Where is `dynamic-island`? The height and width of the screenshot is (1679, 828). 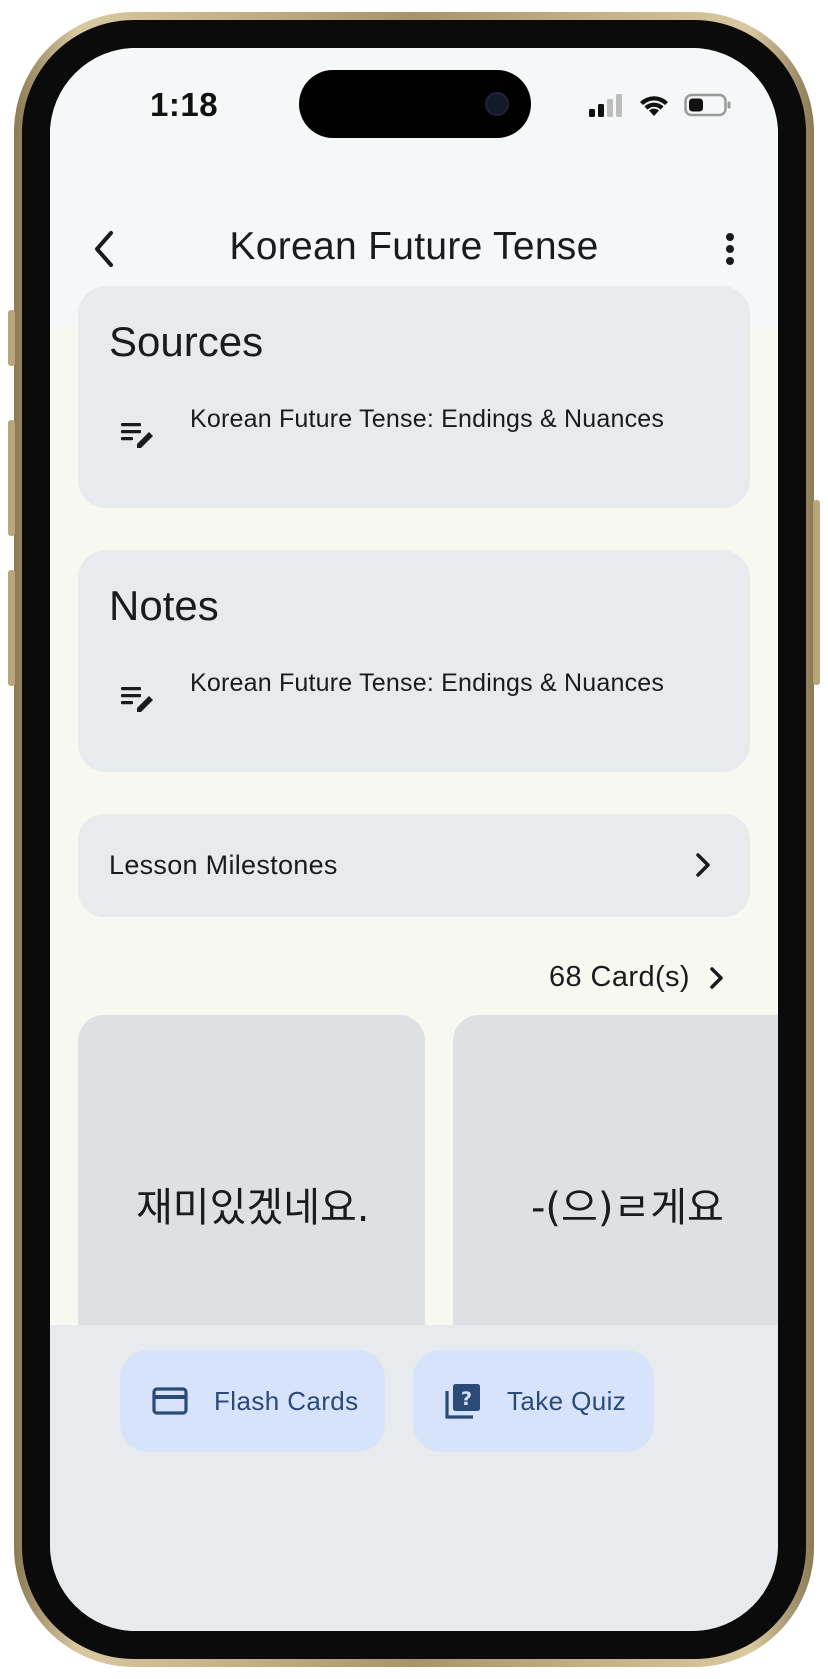 dynamic-island is located at coordinates (415, 104).